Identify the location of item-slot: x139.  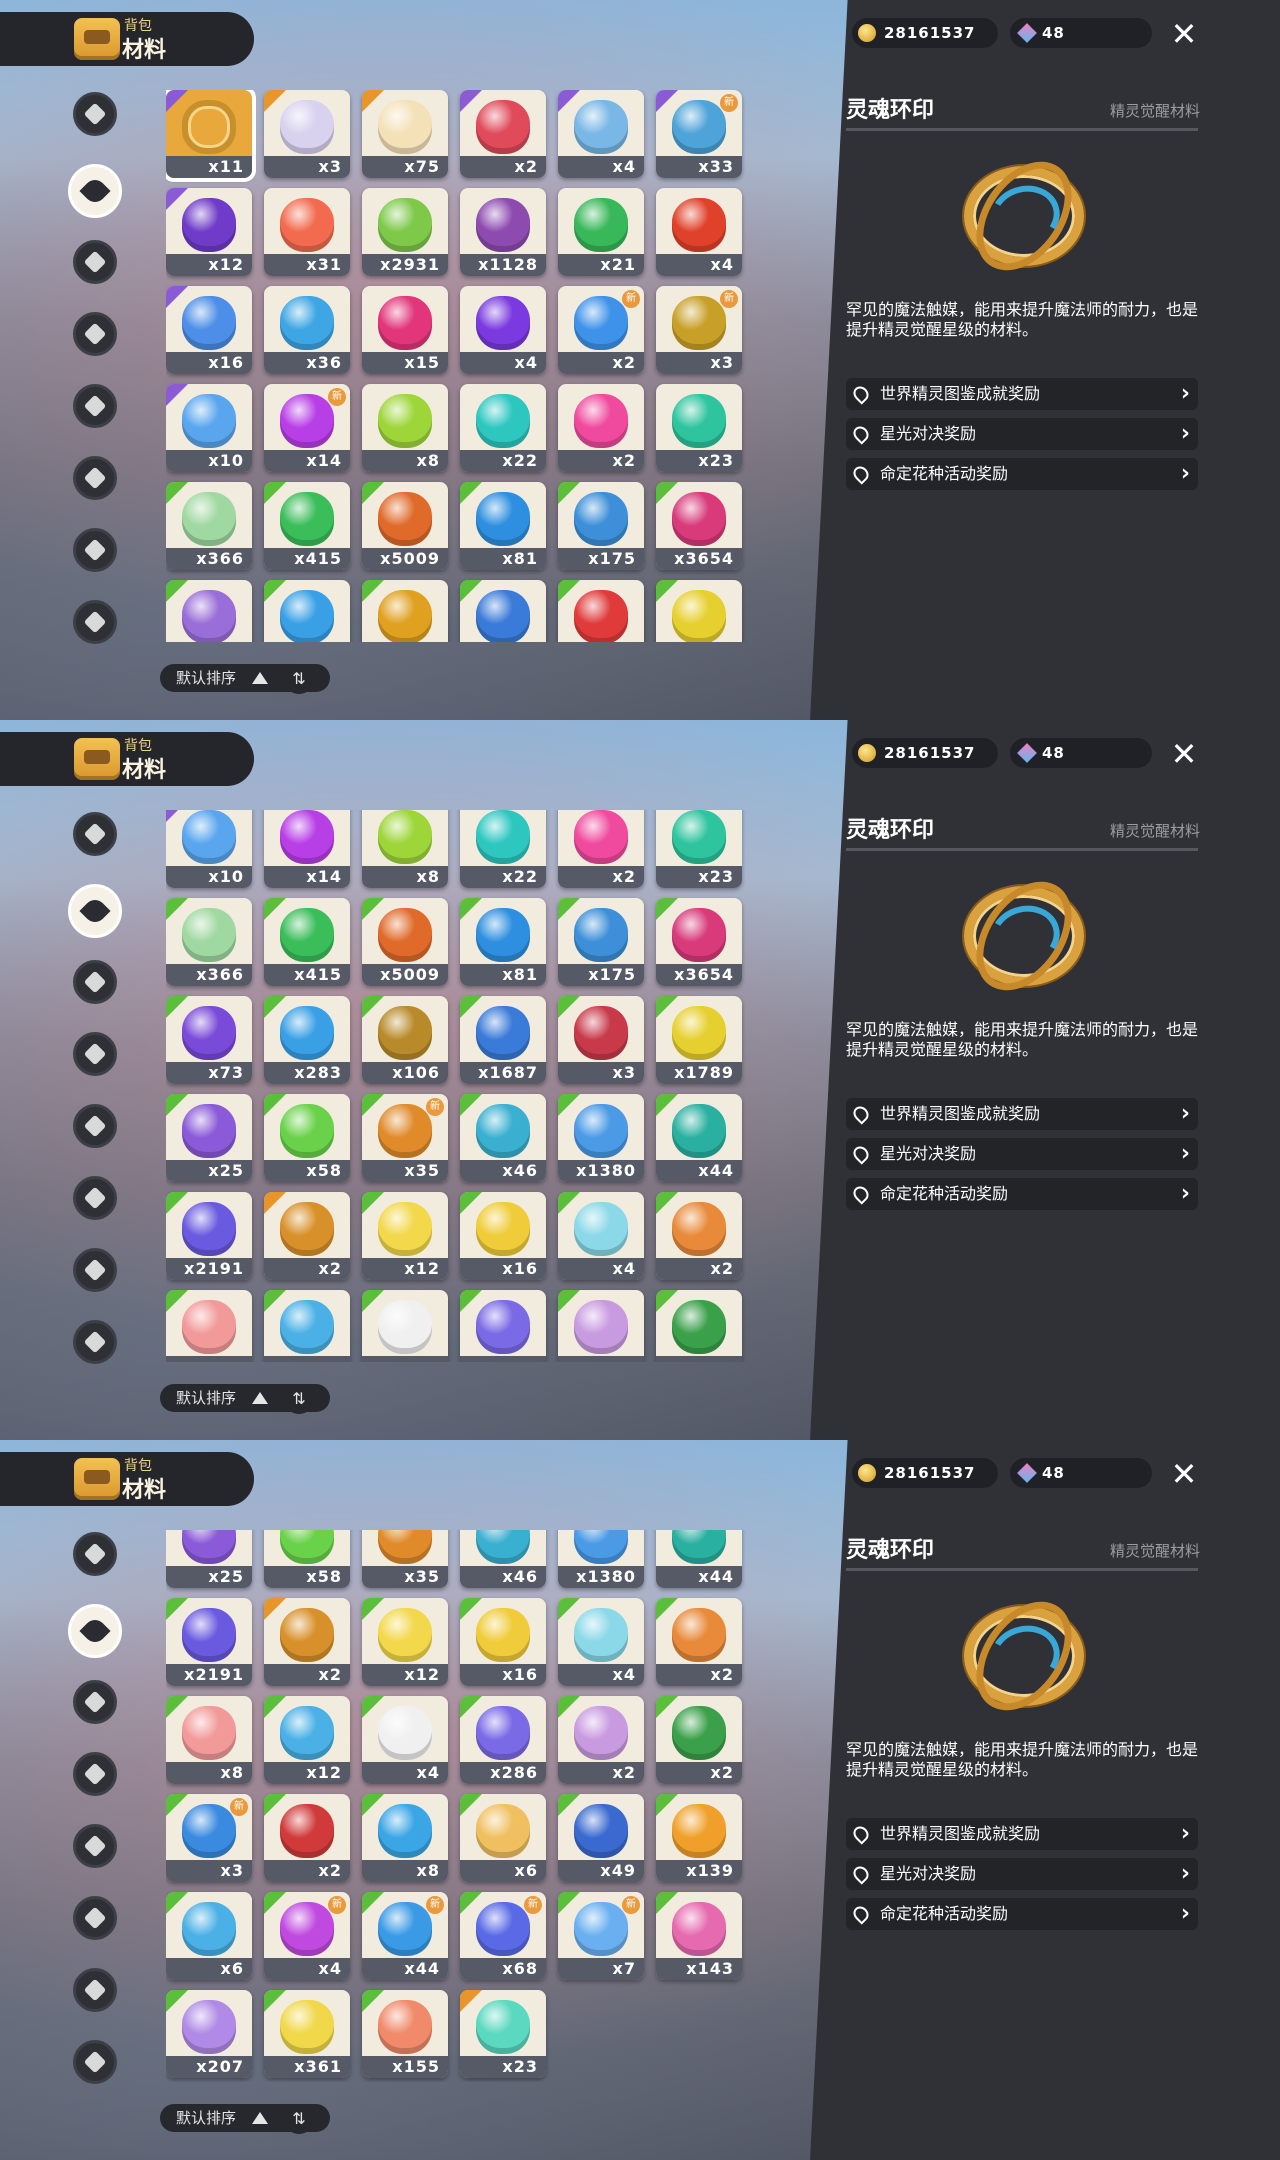
(699, 1838).